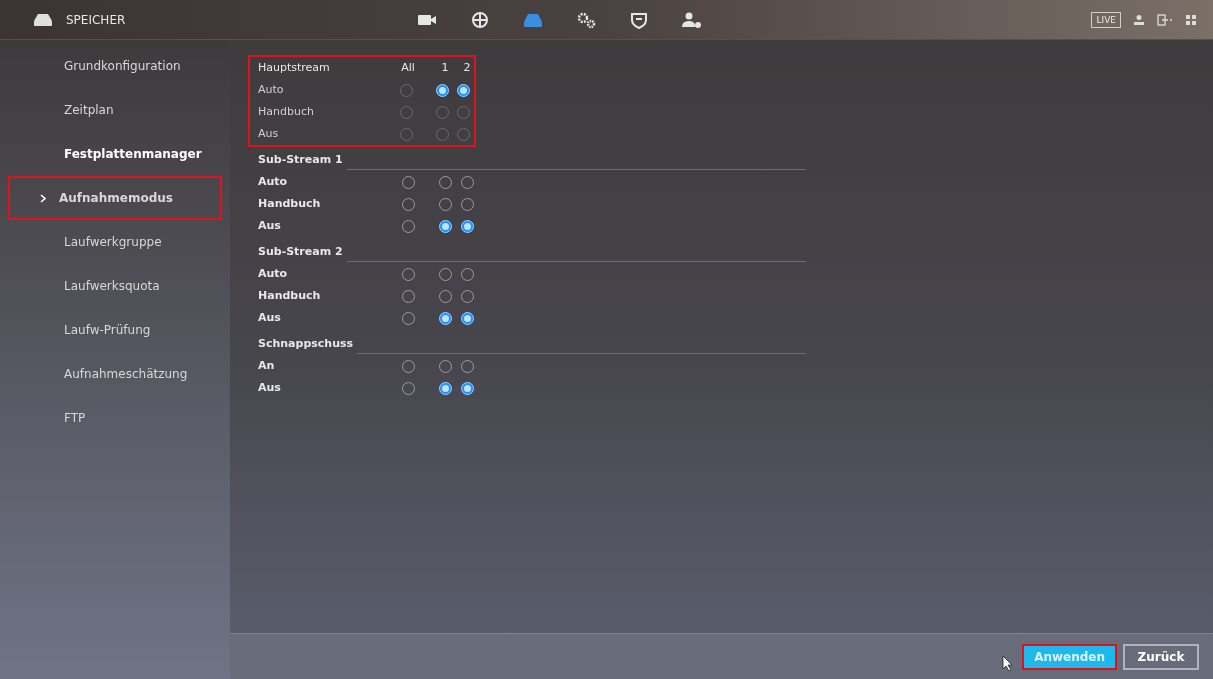 This screenshot has width=1213, height=679. Describe the element at coordinates (115, 198) in the screenshot. I see `sidebar-item: Aufnahmemodus` at that location.